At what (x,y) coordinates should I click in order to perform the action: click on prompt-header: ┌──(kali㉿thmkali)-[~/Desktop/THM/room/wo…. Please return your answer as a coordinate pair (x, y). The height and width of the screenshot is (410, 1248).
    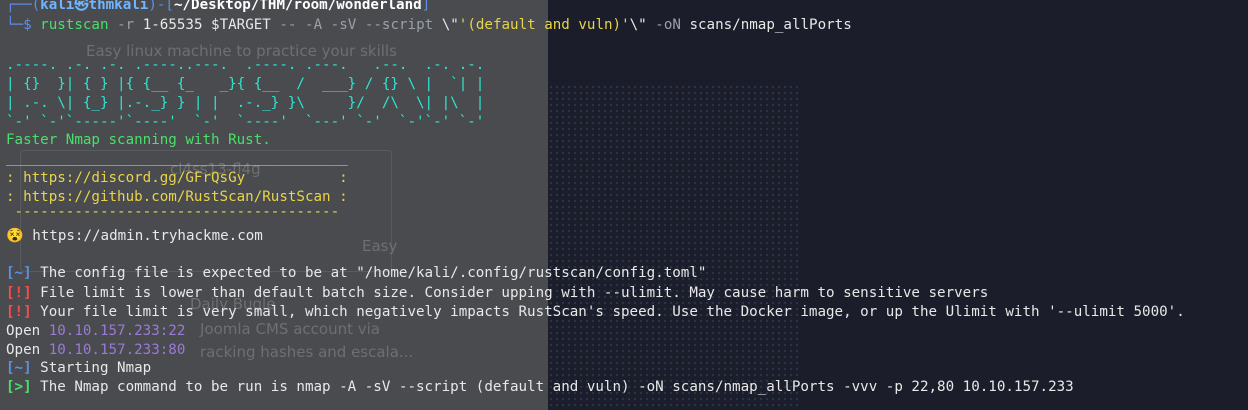
    Looking at the image, I should click on (218, 7).